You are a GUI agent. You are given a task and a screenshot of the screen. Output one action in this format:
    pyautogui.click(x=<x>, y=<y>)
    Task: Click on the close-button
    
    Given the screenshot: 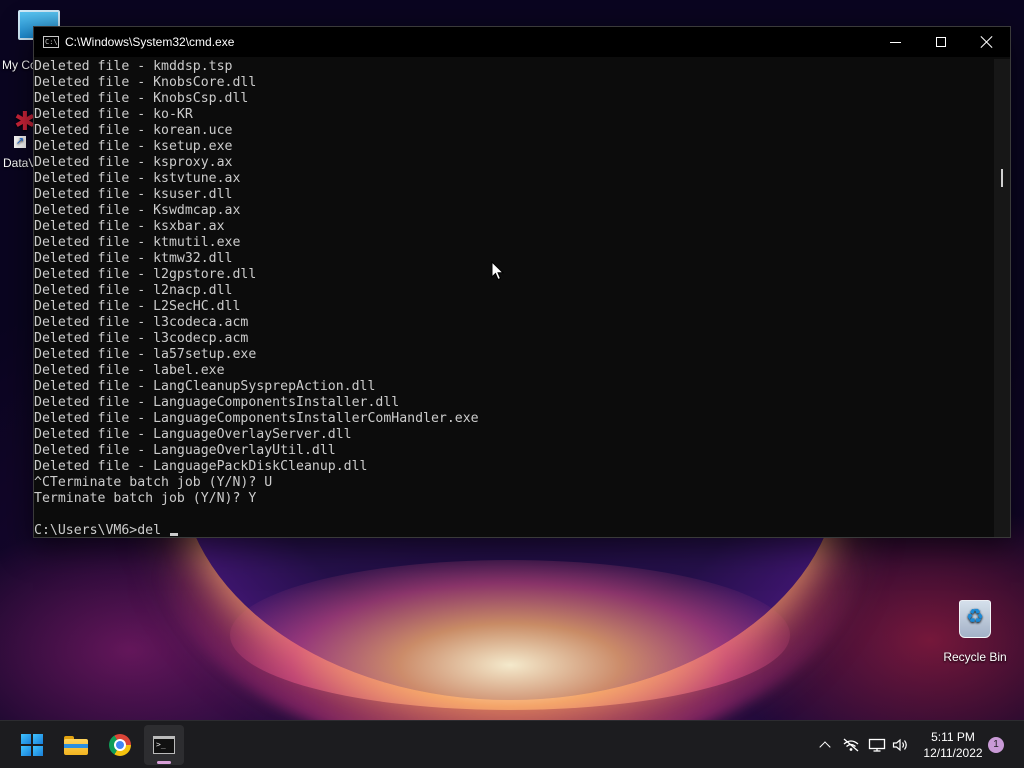 What is the action you would take?
    pyautogui.click(x=987, y=42)
    